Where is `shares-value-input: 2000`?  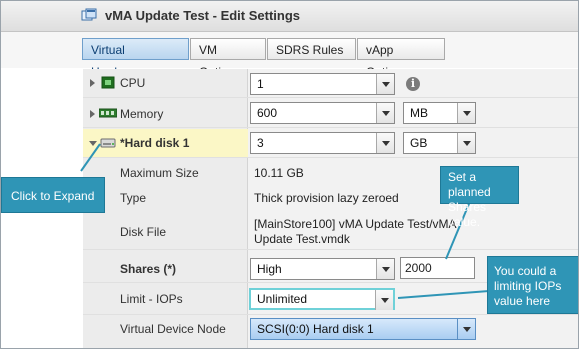
shares-value-input: 2000 is located at coordinates (437, 268).